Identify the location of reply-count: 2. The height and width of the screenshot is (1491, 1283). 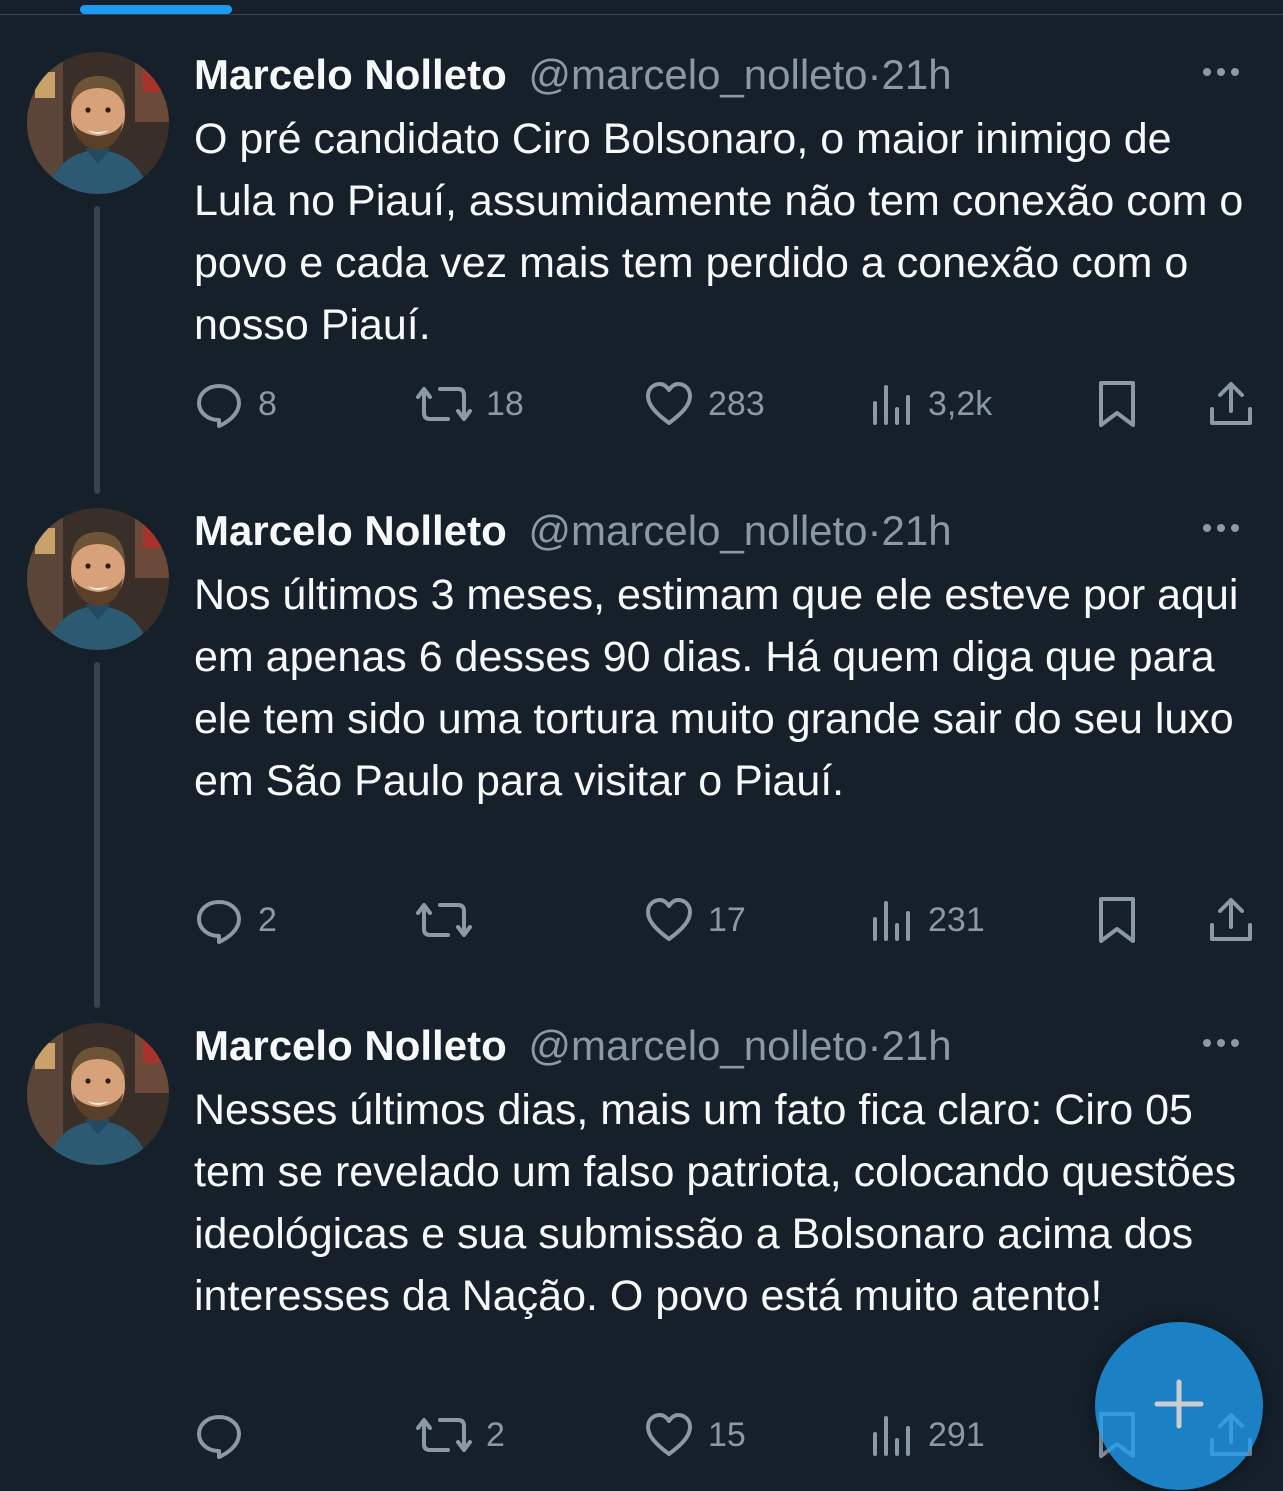
(267, 919).